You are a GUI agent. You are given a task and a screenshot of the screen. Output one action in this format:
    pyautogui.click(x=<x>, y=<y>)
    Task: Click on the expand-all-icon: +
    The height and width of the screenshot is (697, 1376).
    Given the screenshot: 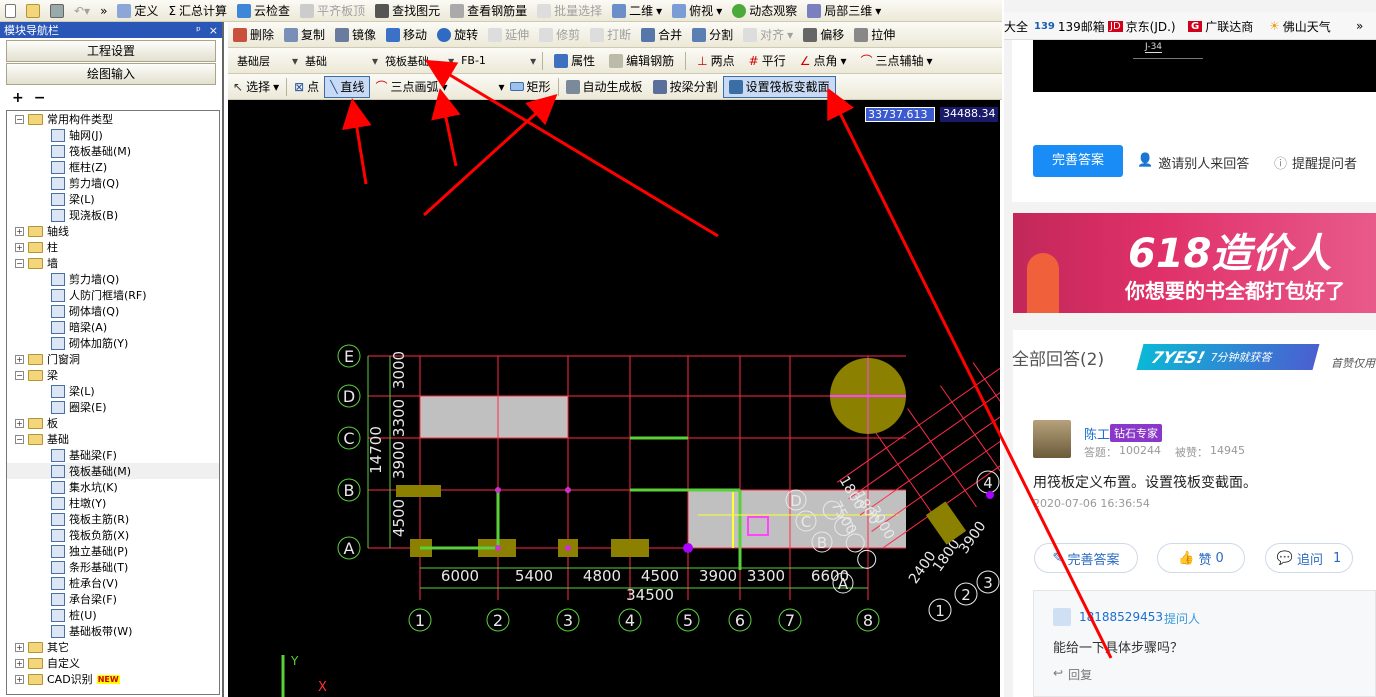 What is the action you would take?
    pyautogui.click(x=18, y=98)
    